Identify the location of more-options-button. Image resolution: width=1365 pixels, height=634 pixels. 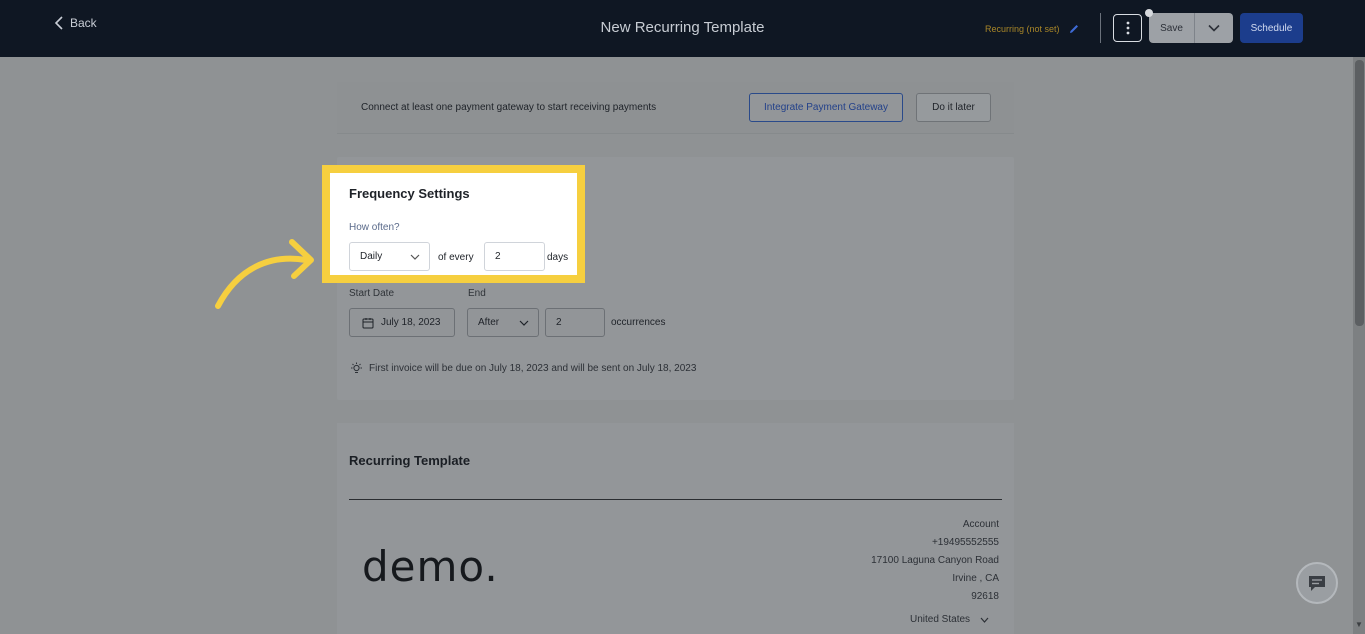
(1127, 28).